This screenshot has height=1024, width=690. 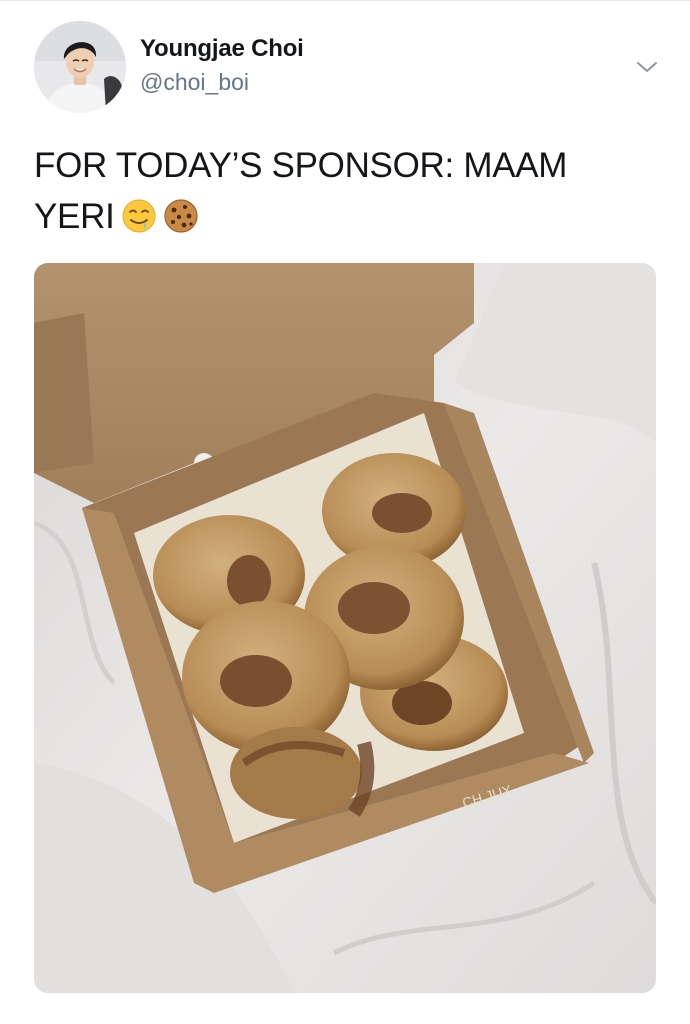 I want to click on avatar, so click(x=80, y=67).